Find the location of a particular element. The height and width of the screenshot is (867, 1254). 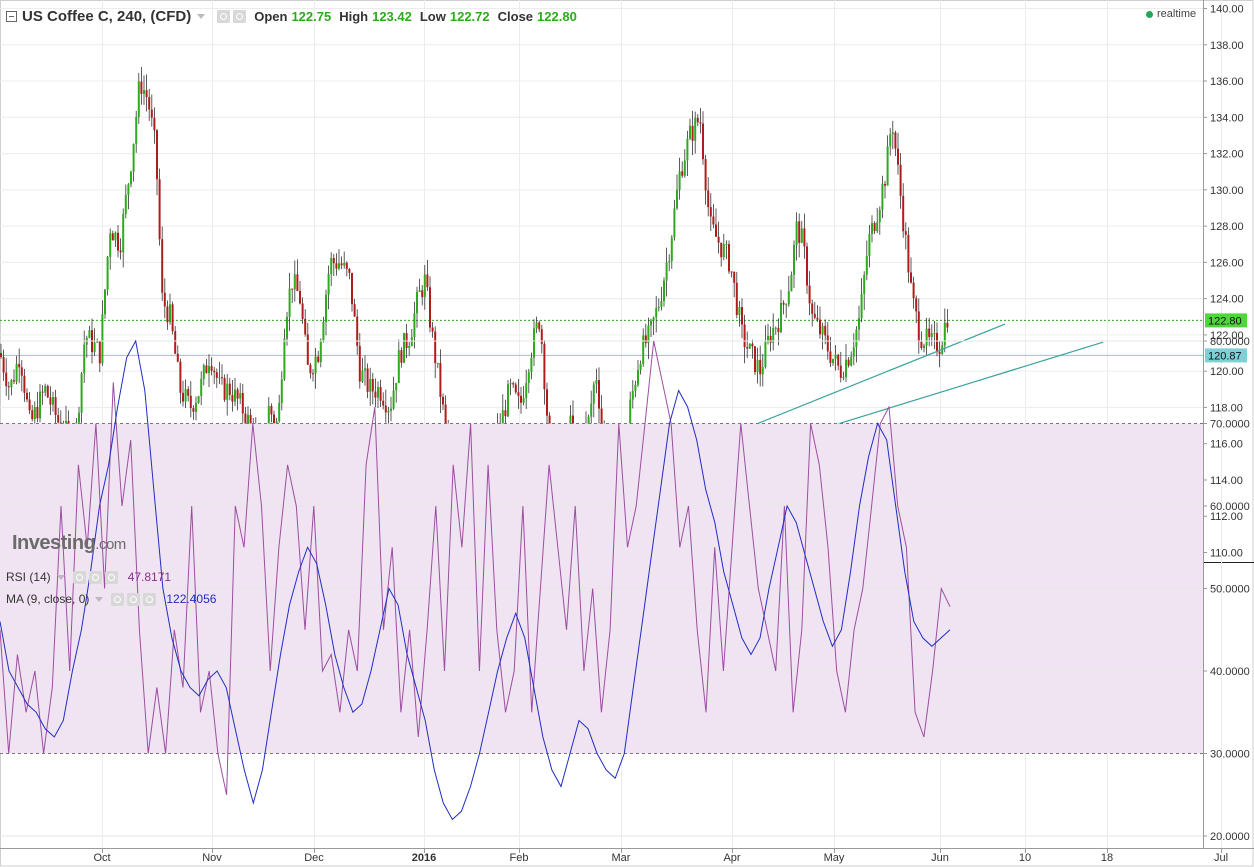

ma-gear-icon is located at coordinates (134, 599).